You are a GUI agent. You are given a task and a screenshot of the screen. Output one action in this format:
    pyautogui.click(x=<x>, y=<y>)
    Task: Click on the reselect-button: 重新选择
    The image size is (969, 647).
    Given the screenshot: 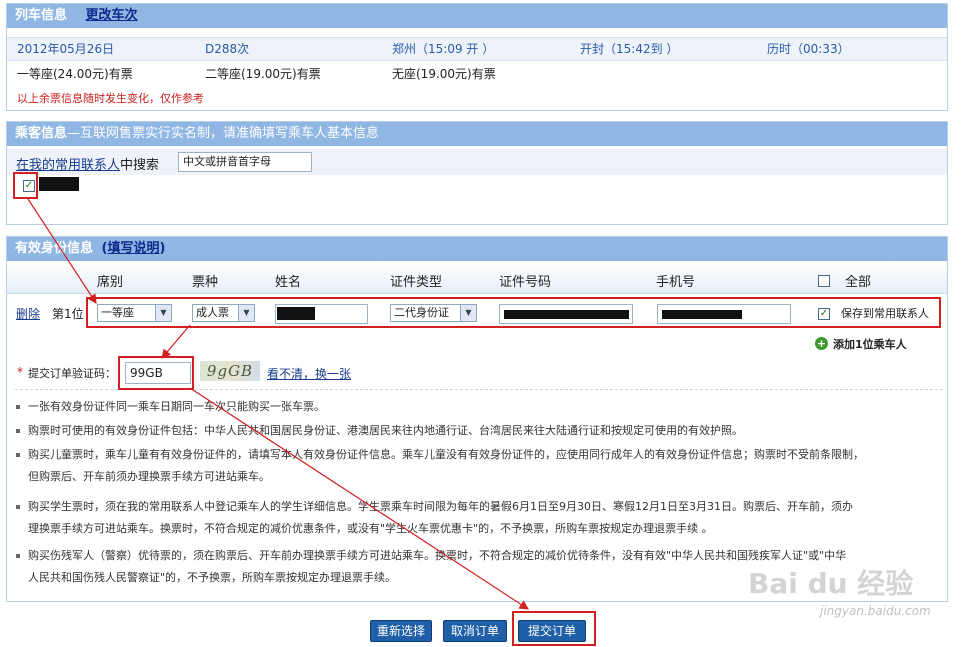 What is the action you would take?
    pyautogui.click(x=401, y=631)
    